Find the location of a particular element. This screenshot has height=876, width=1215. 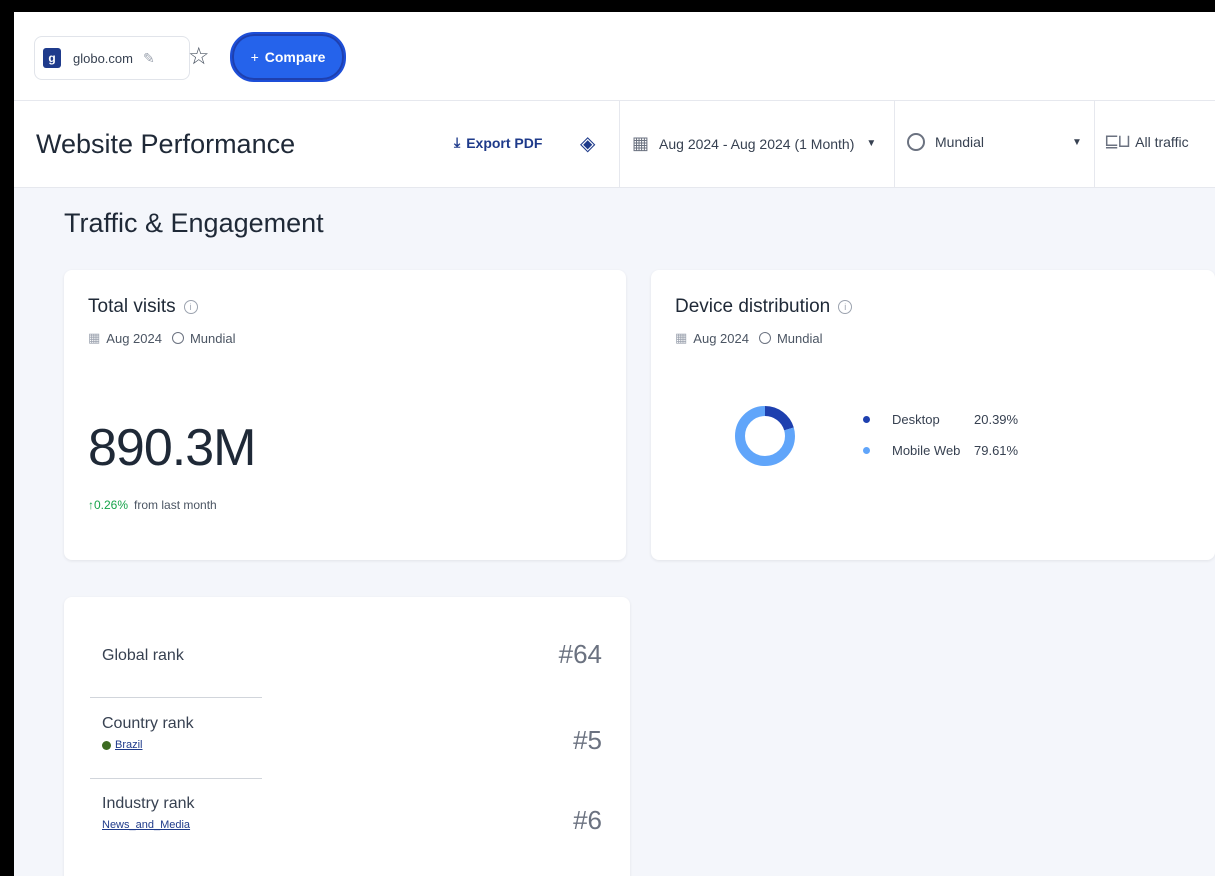

plus-icon: + is located at coordinates (254, 57).